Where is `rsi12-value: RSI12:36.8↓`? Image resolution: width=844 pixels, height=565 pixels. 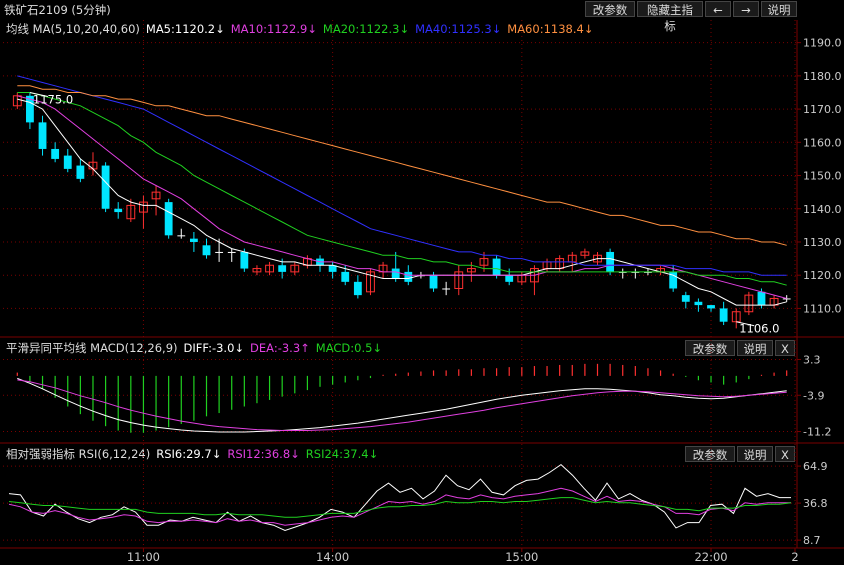 rsi12-value: RSI12:36.8↓ is located at coordinates (263, 454).